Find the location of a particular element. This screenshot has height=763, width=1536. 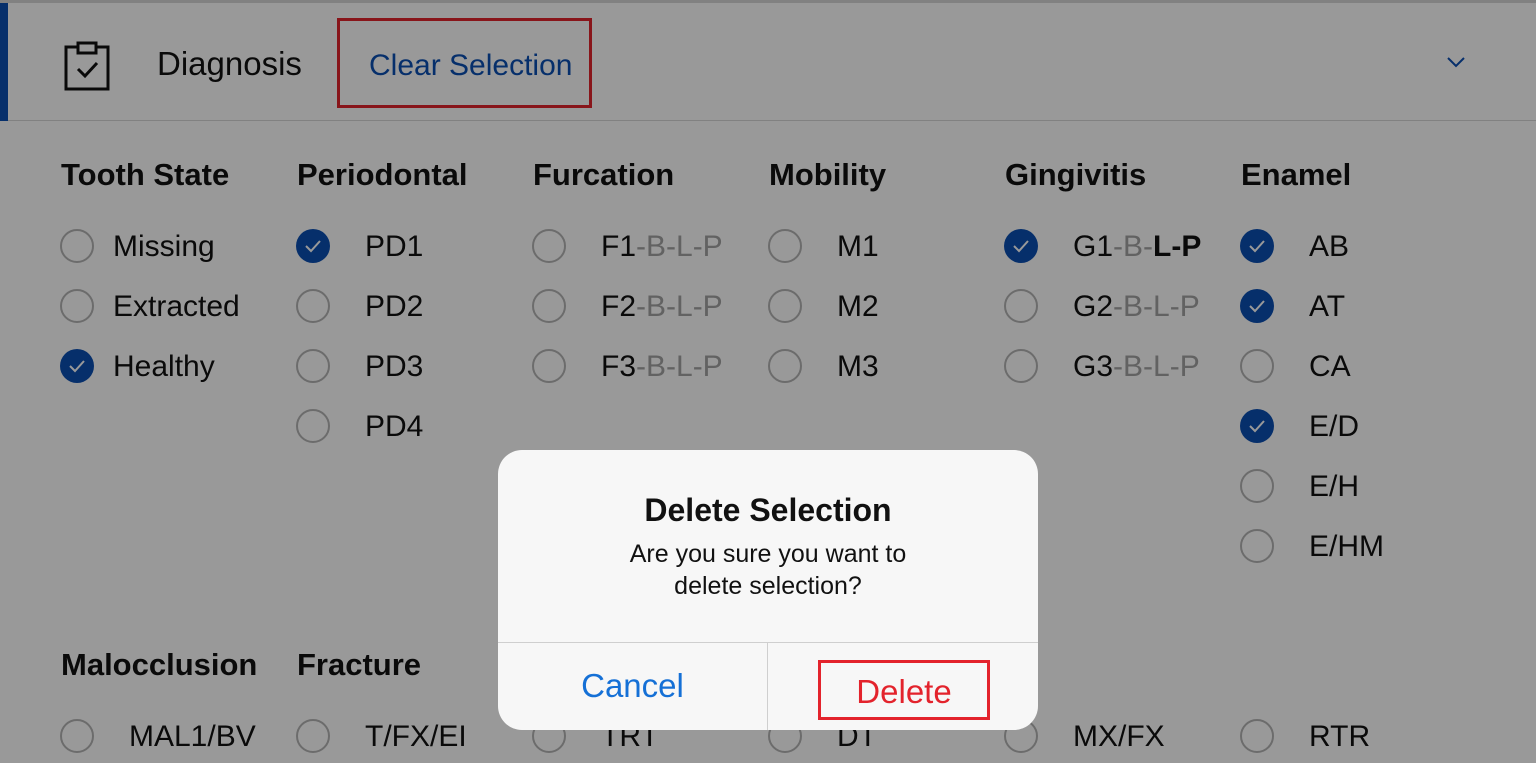

delete-label: Delete is located at coordinates (904, 691).